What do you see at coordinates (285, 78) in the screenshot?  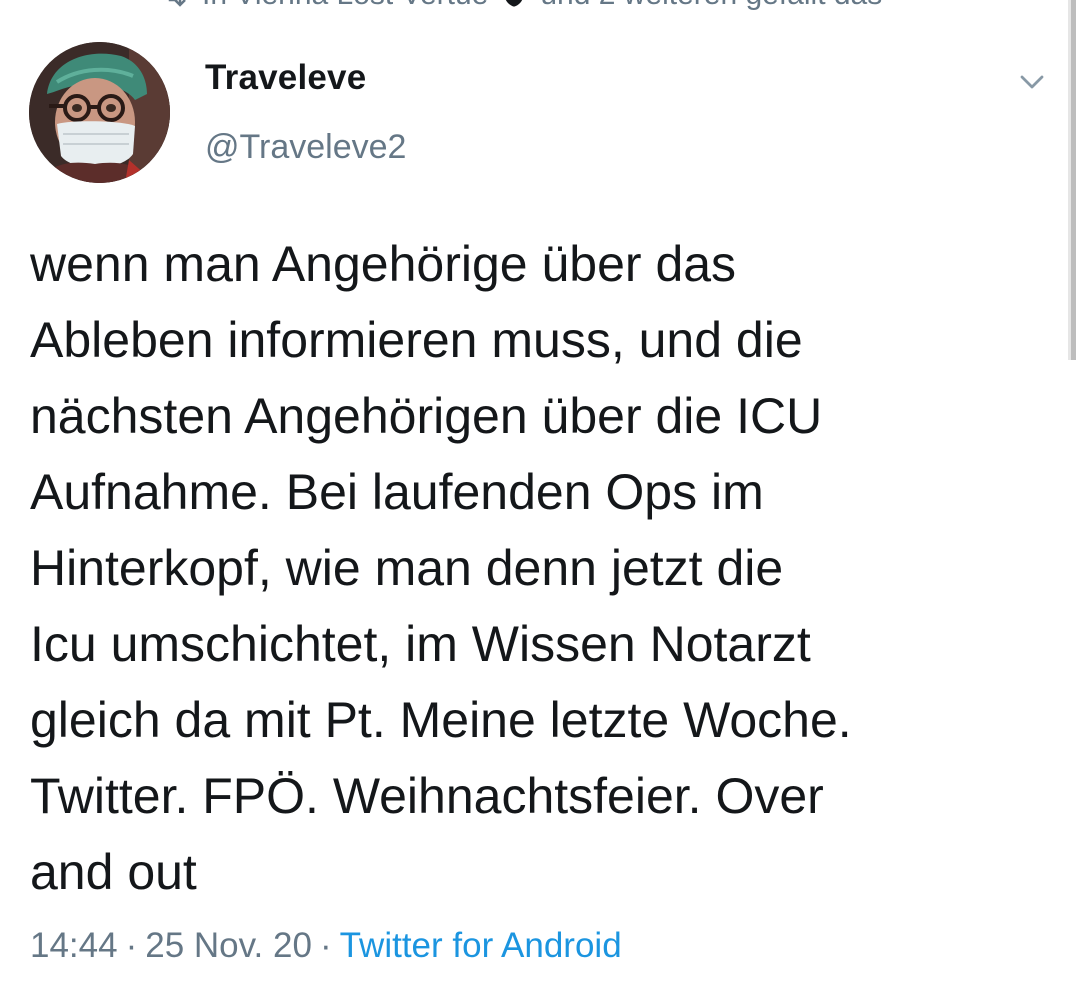 I see `display-name: Traveleve` at bounding box center [285, 78].